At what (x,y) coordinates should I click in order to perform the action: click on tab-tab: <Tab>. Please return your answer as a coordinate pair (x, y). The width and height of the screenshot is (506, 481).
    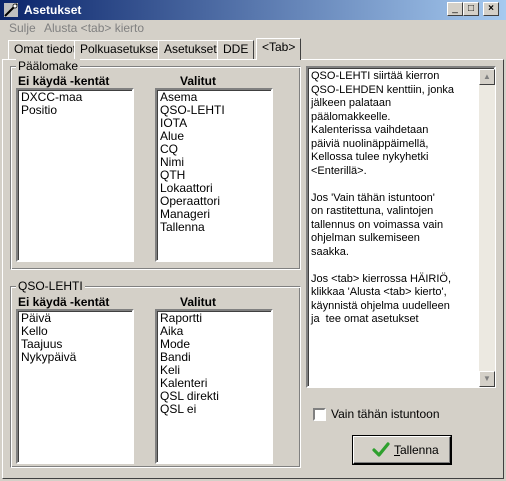
    Looking at the image, I should click on (279, 49).